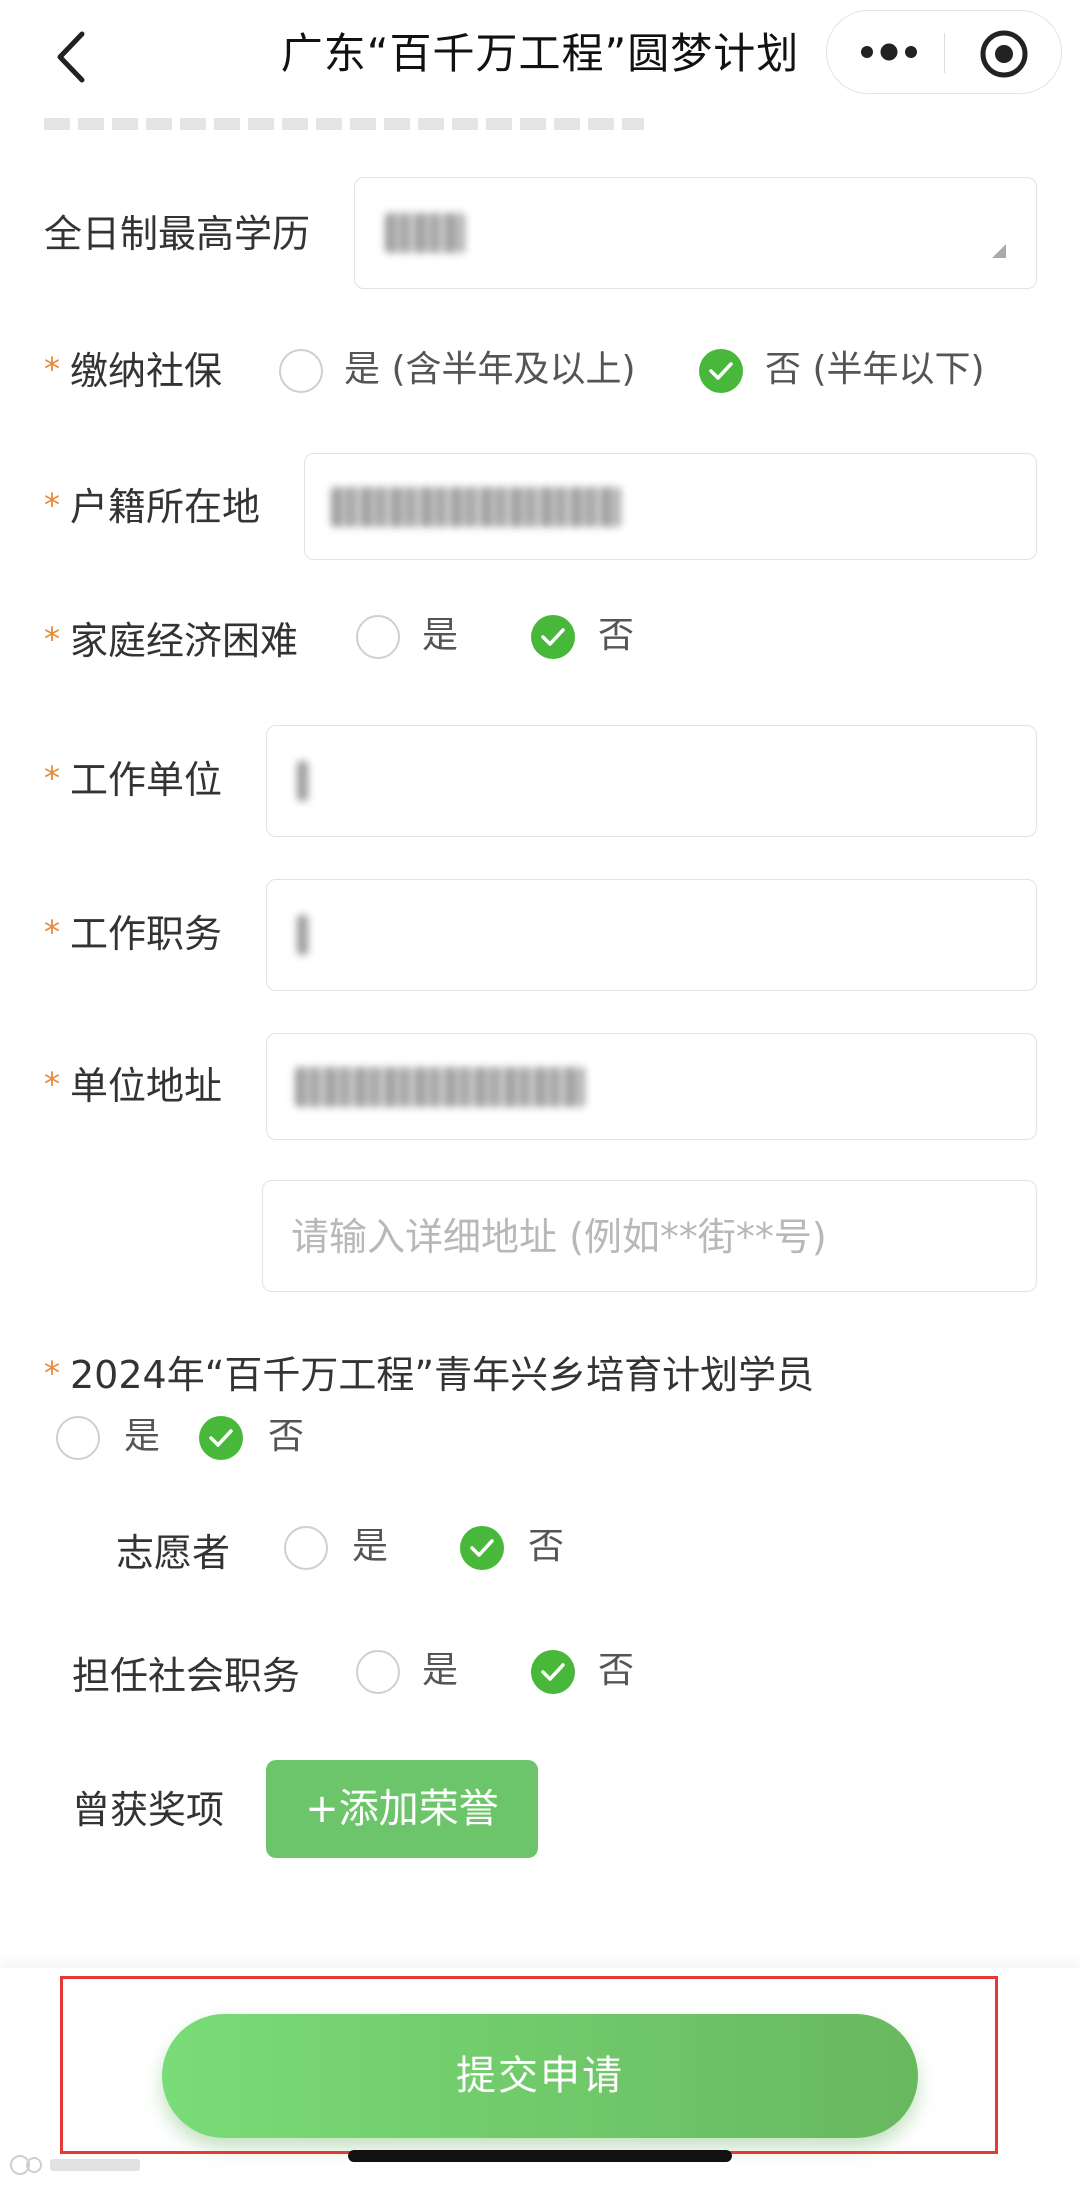  I want to click on volunteer-yes-label: 是, so click(370, 1546).